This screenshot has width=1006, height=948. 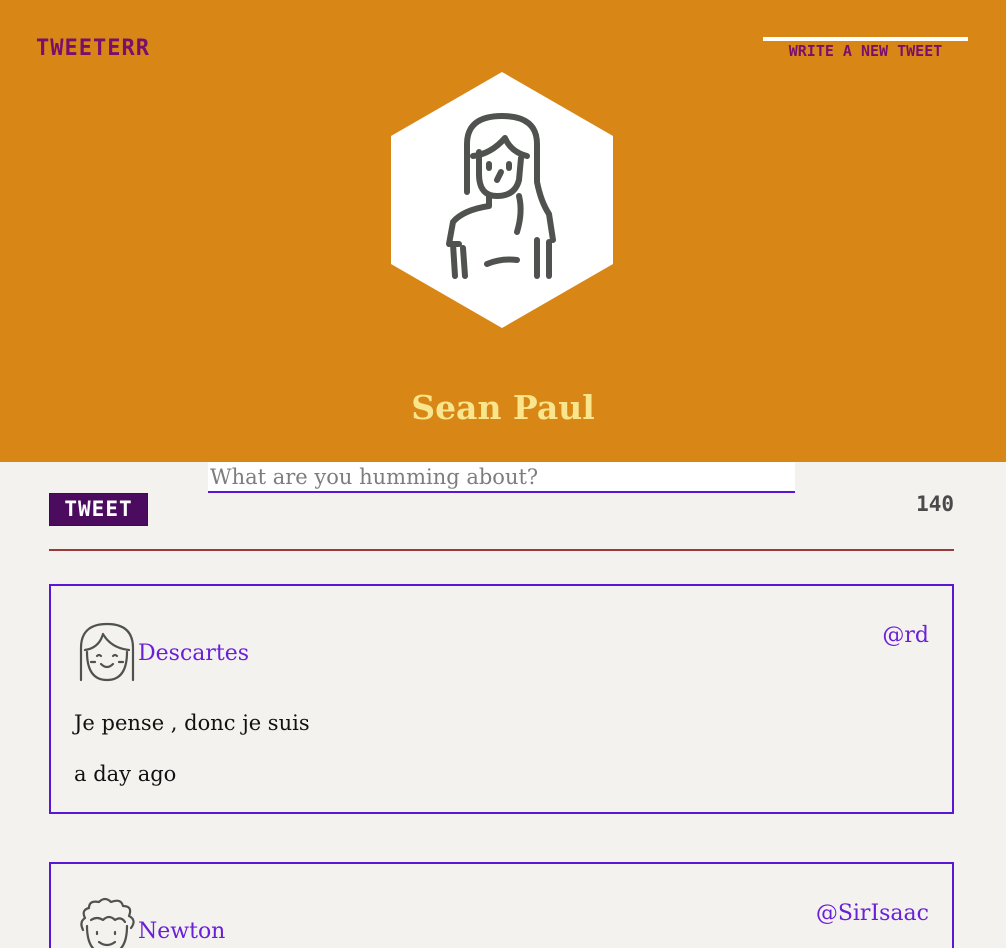 I want to click on tweet-content: Je pense , donc je suis, so click(x=192, y=723).